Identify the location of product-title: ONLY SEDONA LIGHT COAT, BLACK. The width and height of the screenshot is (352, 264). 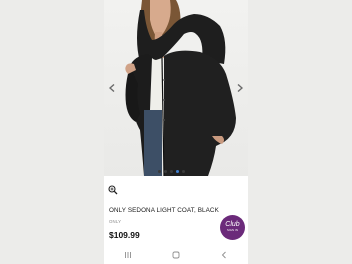
(164, 210).